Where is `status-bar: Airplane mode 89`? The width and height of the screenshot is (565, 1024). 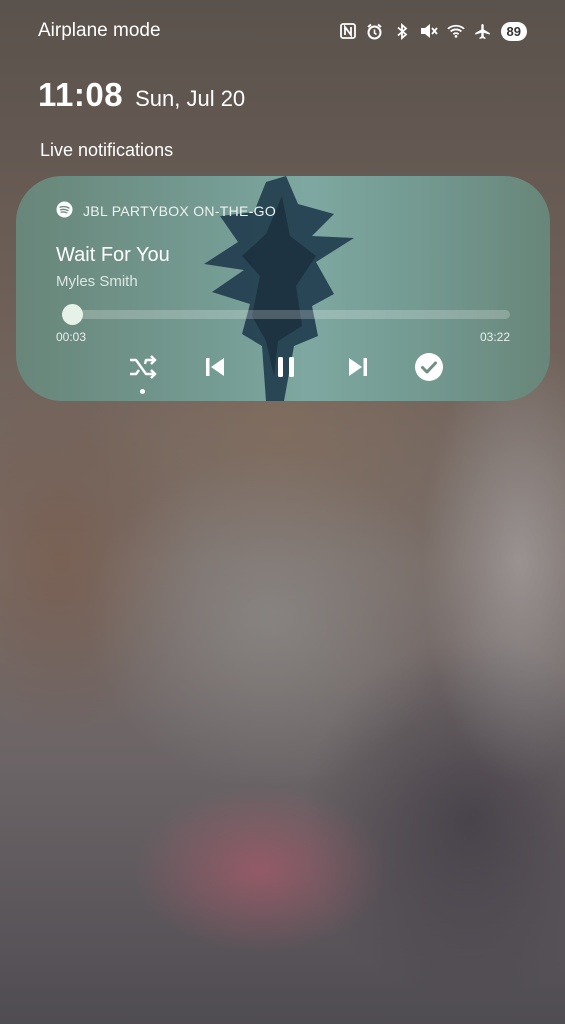 status-bar: Airplane mode 89 is located at coordinates (282, 31).